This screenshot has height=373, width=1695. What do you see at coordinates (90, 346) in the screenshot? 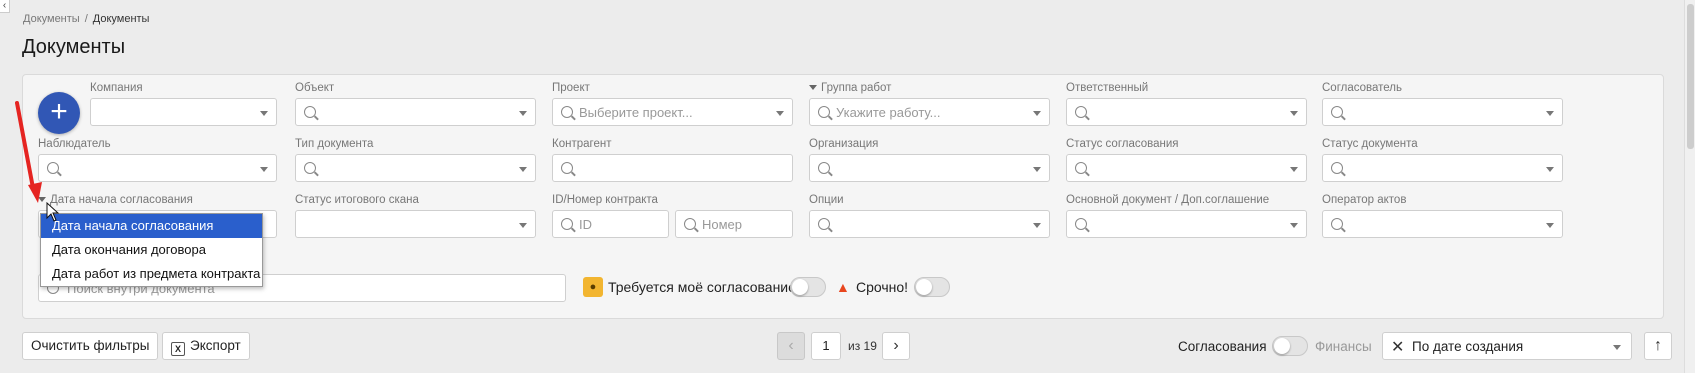
I see `clear-filters-button: Очистить фильтры` at bounding box center [90, 346].